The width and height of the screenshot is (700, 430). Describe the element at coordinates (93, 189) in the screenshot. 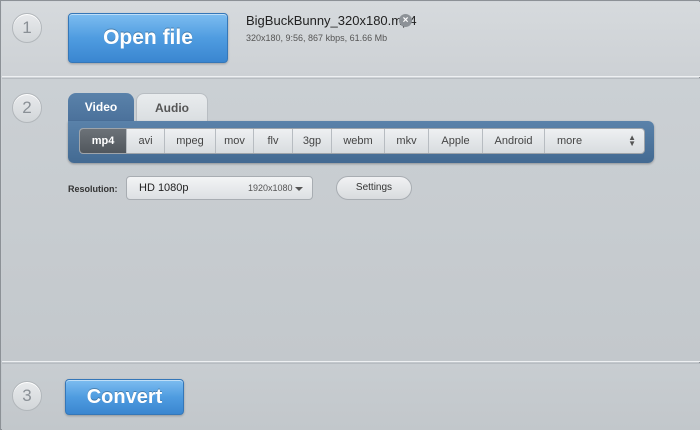

I see `resolution-label: Resolution:` at that location.